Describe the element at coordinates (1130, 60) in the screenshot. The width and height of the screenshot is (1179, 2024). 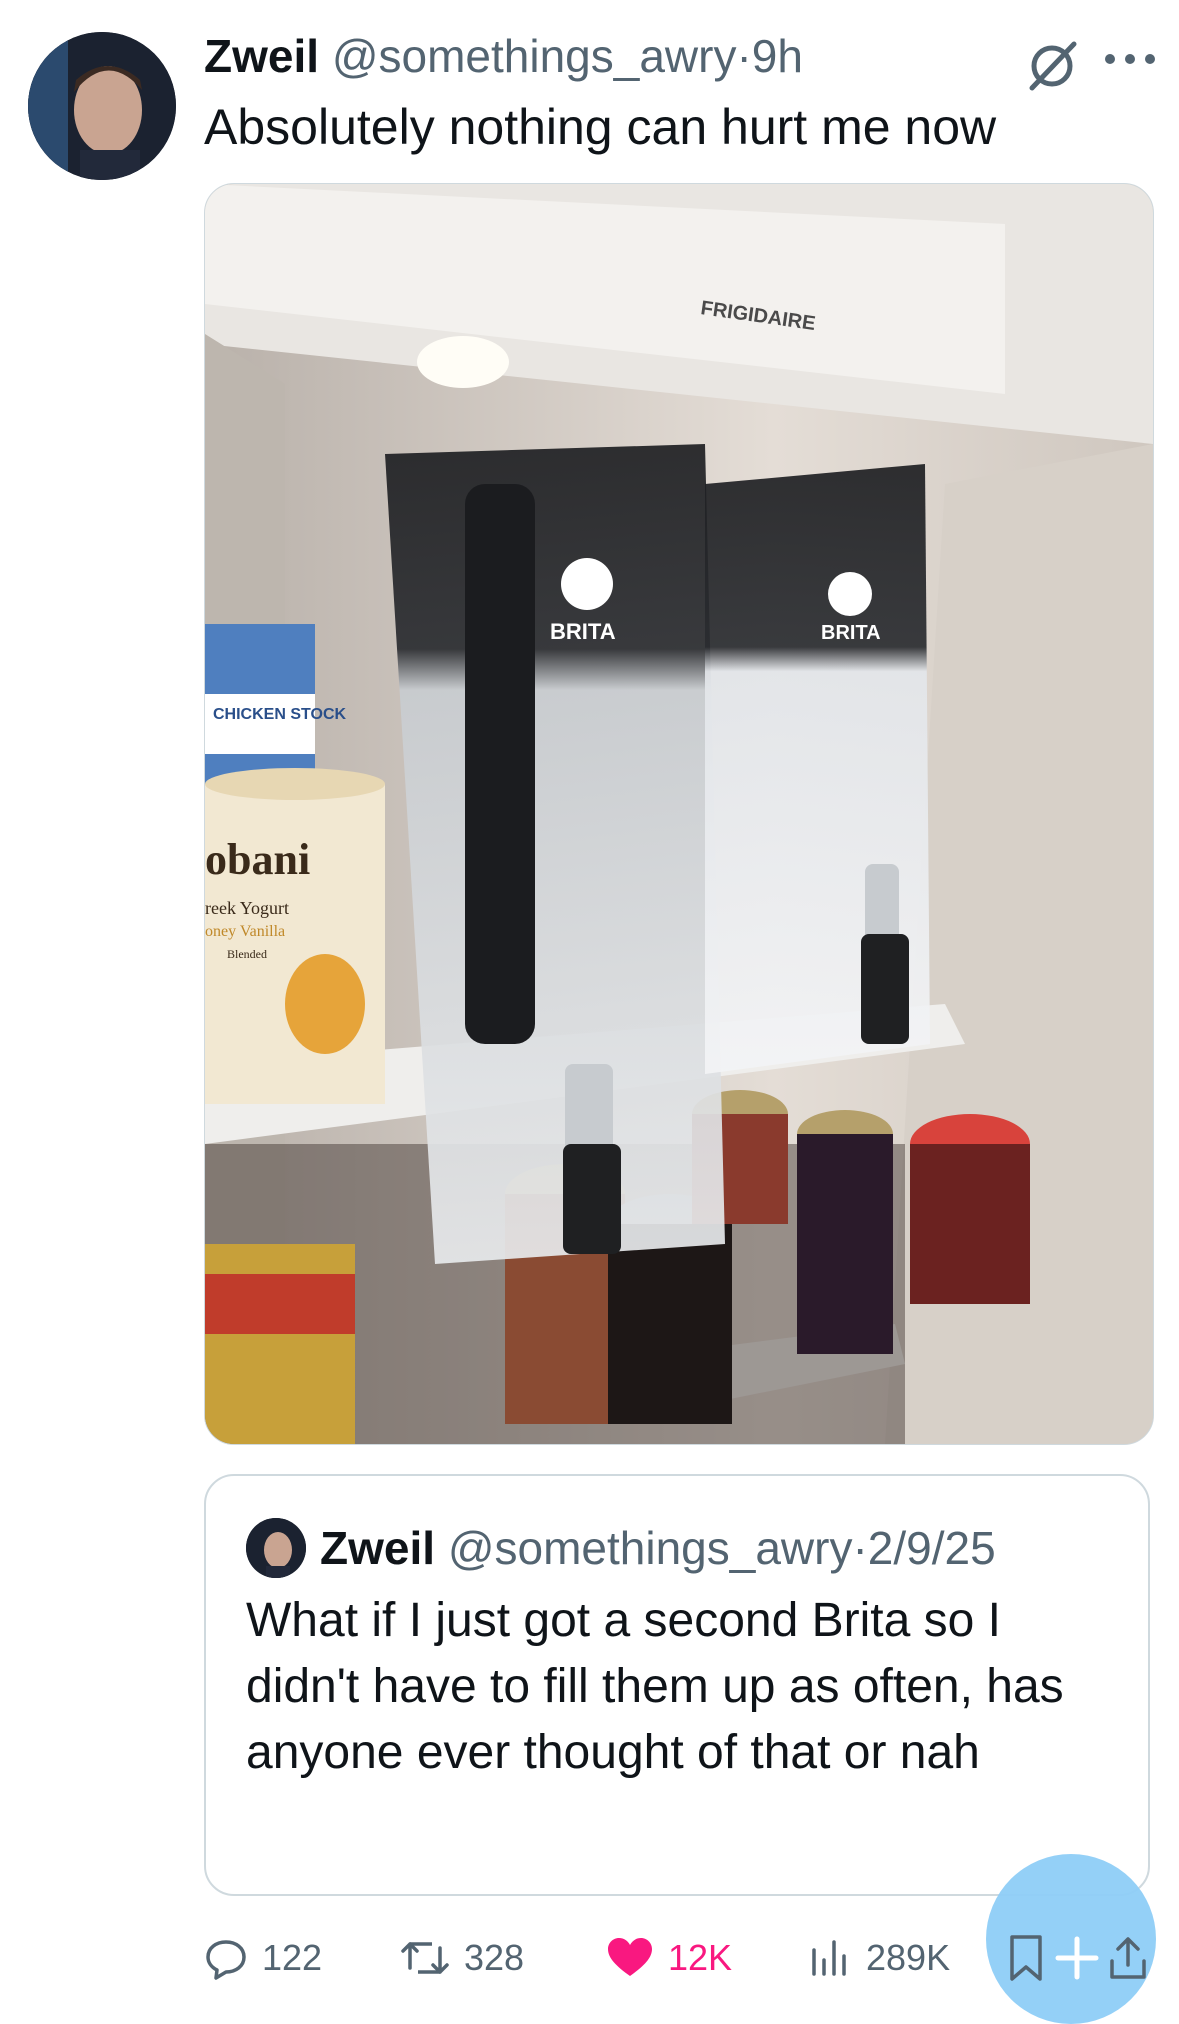
I see `more-horizontal-icon` at that location.